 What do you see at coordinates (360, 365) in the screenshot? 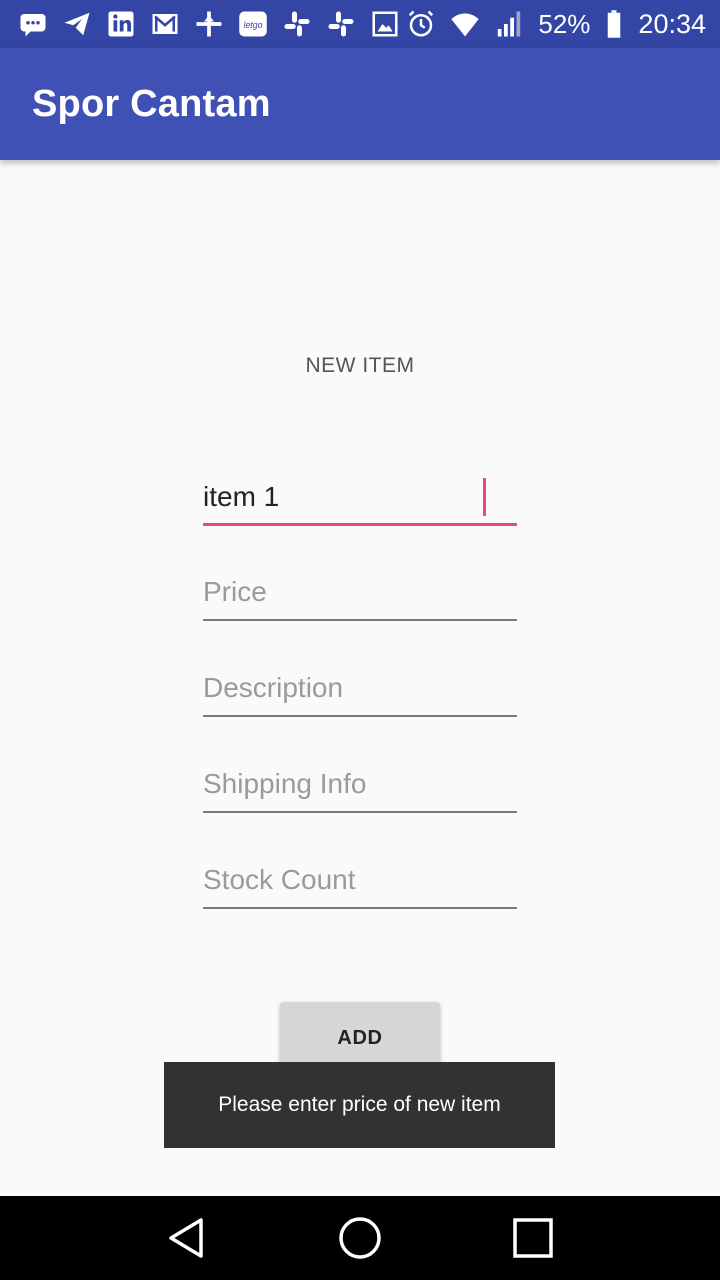
I see `page-heading: NEW ITEM` at bounding box center [360, 365].